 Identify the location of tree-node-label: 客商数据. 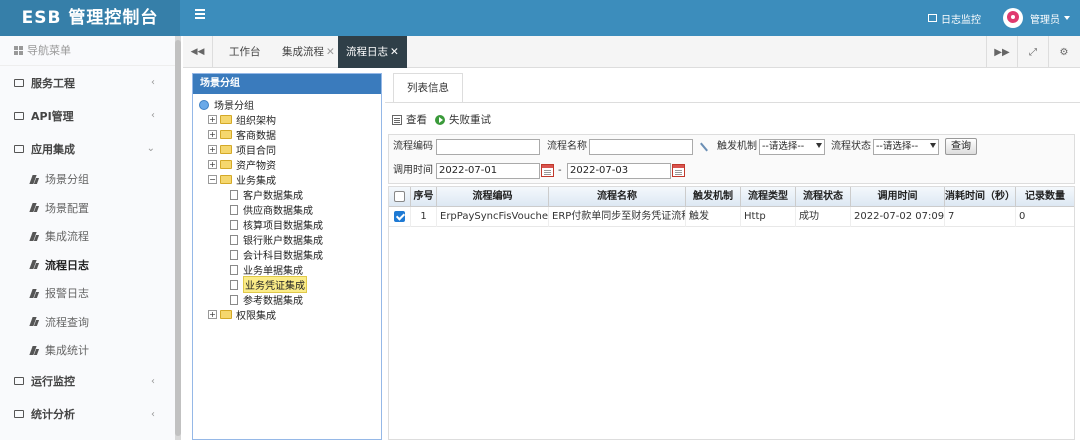
(256, 136).